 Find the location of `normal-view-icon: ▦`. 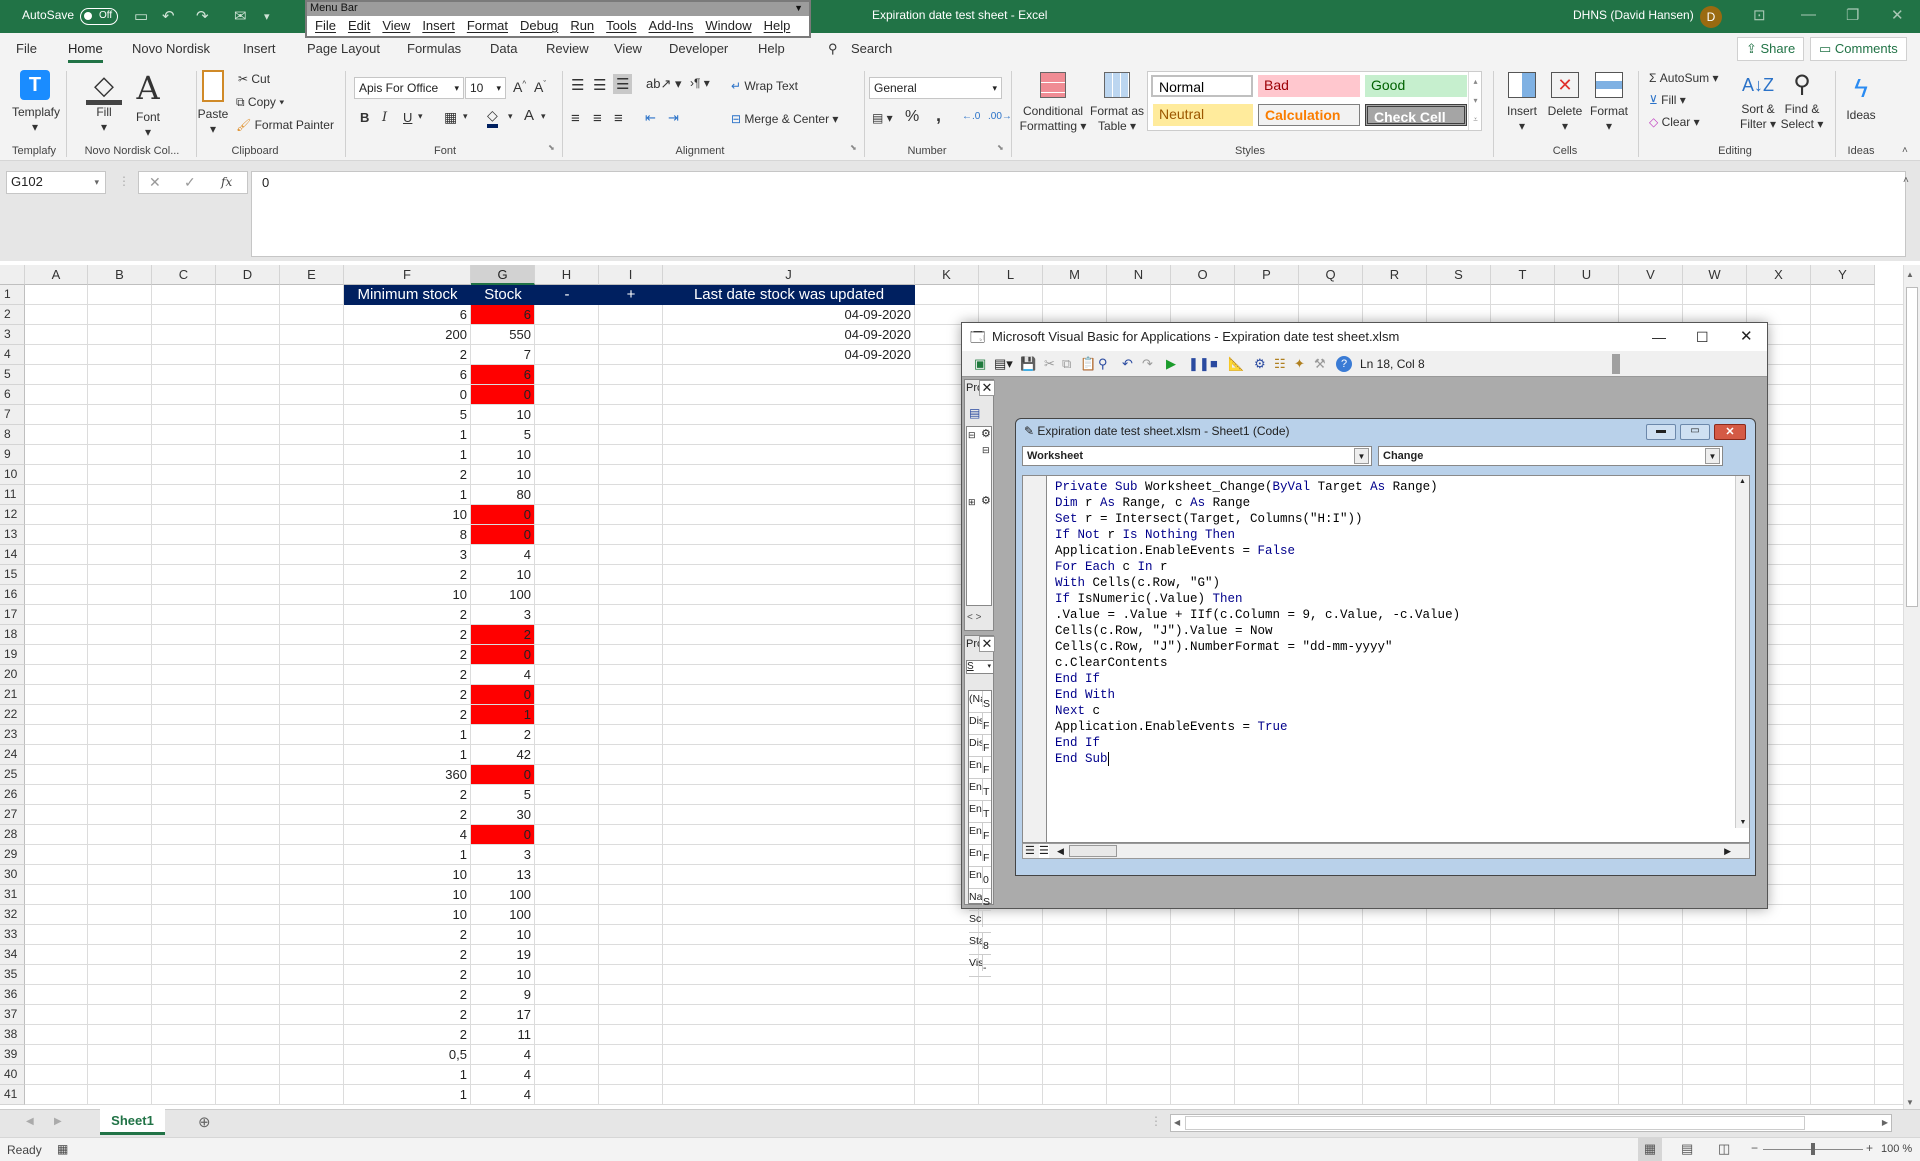

normal-view-icon: ▦ is located at coordinates (1650, 1149).